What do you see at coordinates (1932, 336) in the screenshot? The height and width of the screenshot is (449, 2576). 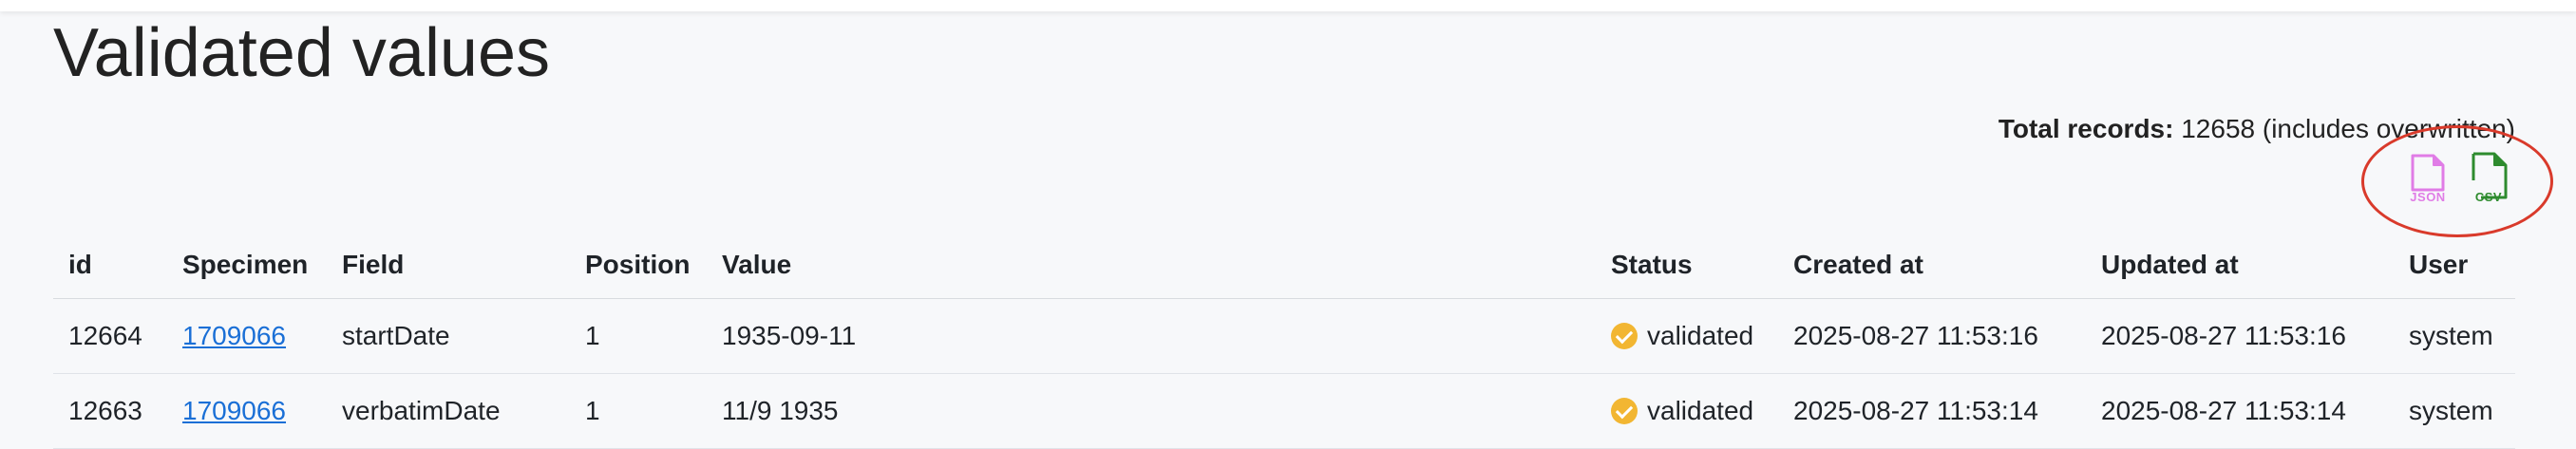 I see `cell-created-at: 2025-08-27 11:53:16` at bounding box center [1932, 336].